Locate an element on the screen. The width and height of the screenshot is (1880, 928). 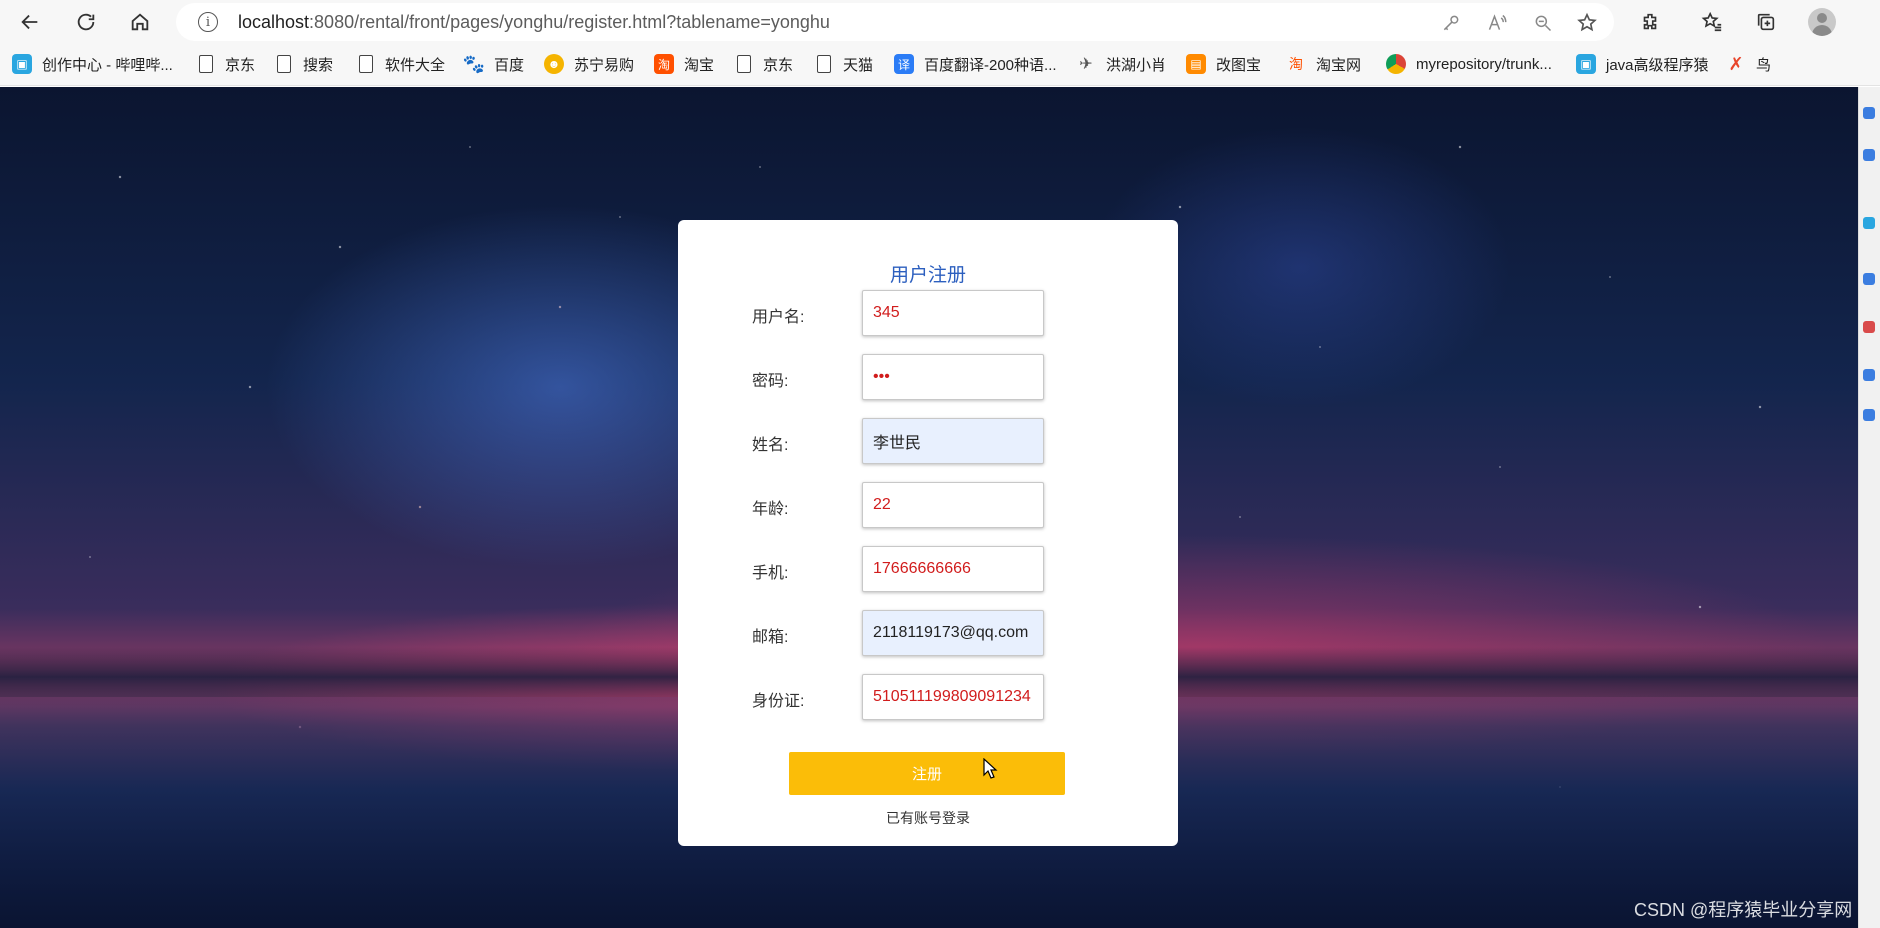
chrome-icon is located at coordinates (1396, 64).